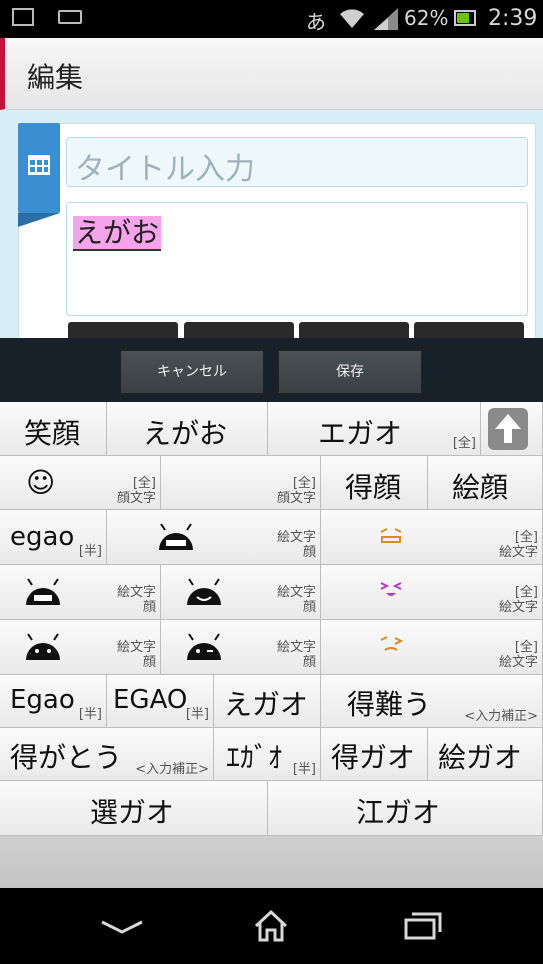 The height and width of the screenshot is (964, 543). What do you see at coordinates (316, 22) in the screenshot?
I see `ime-indicator: あ` at bounding box center [316, 22].